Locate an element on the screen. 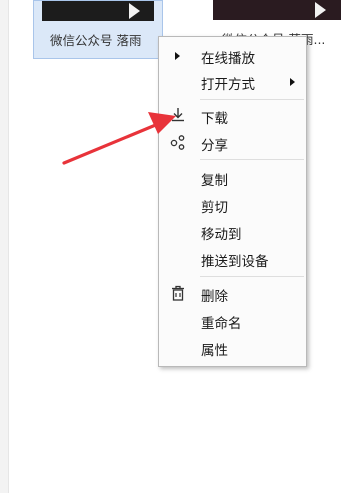 Image resolution: width=348 pixels, height=493 pixels. annotation-arrow is located at coordinates (119, 138).